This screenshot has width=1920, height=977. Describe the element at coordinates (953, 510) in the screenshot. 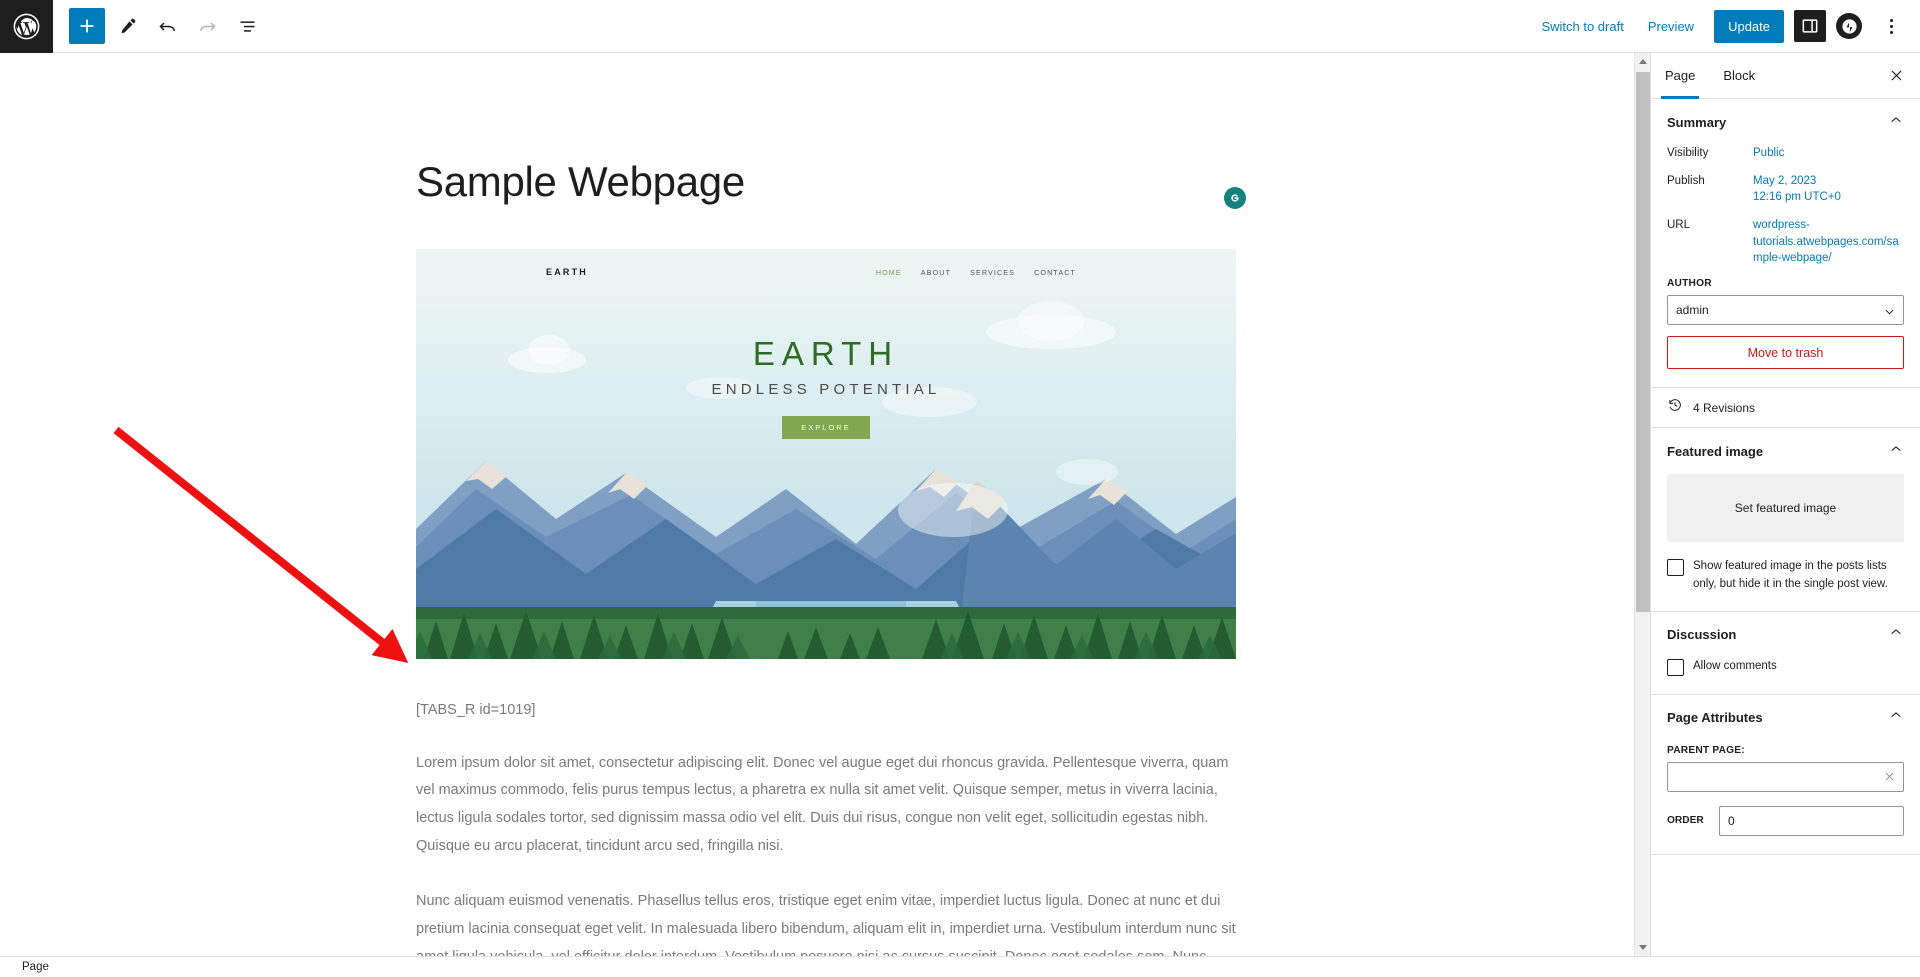

I see `cloud-decoration` at that location.